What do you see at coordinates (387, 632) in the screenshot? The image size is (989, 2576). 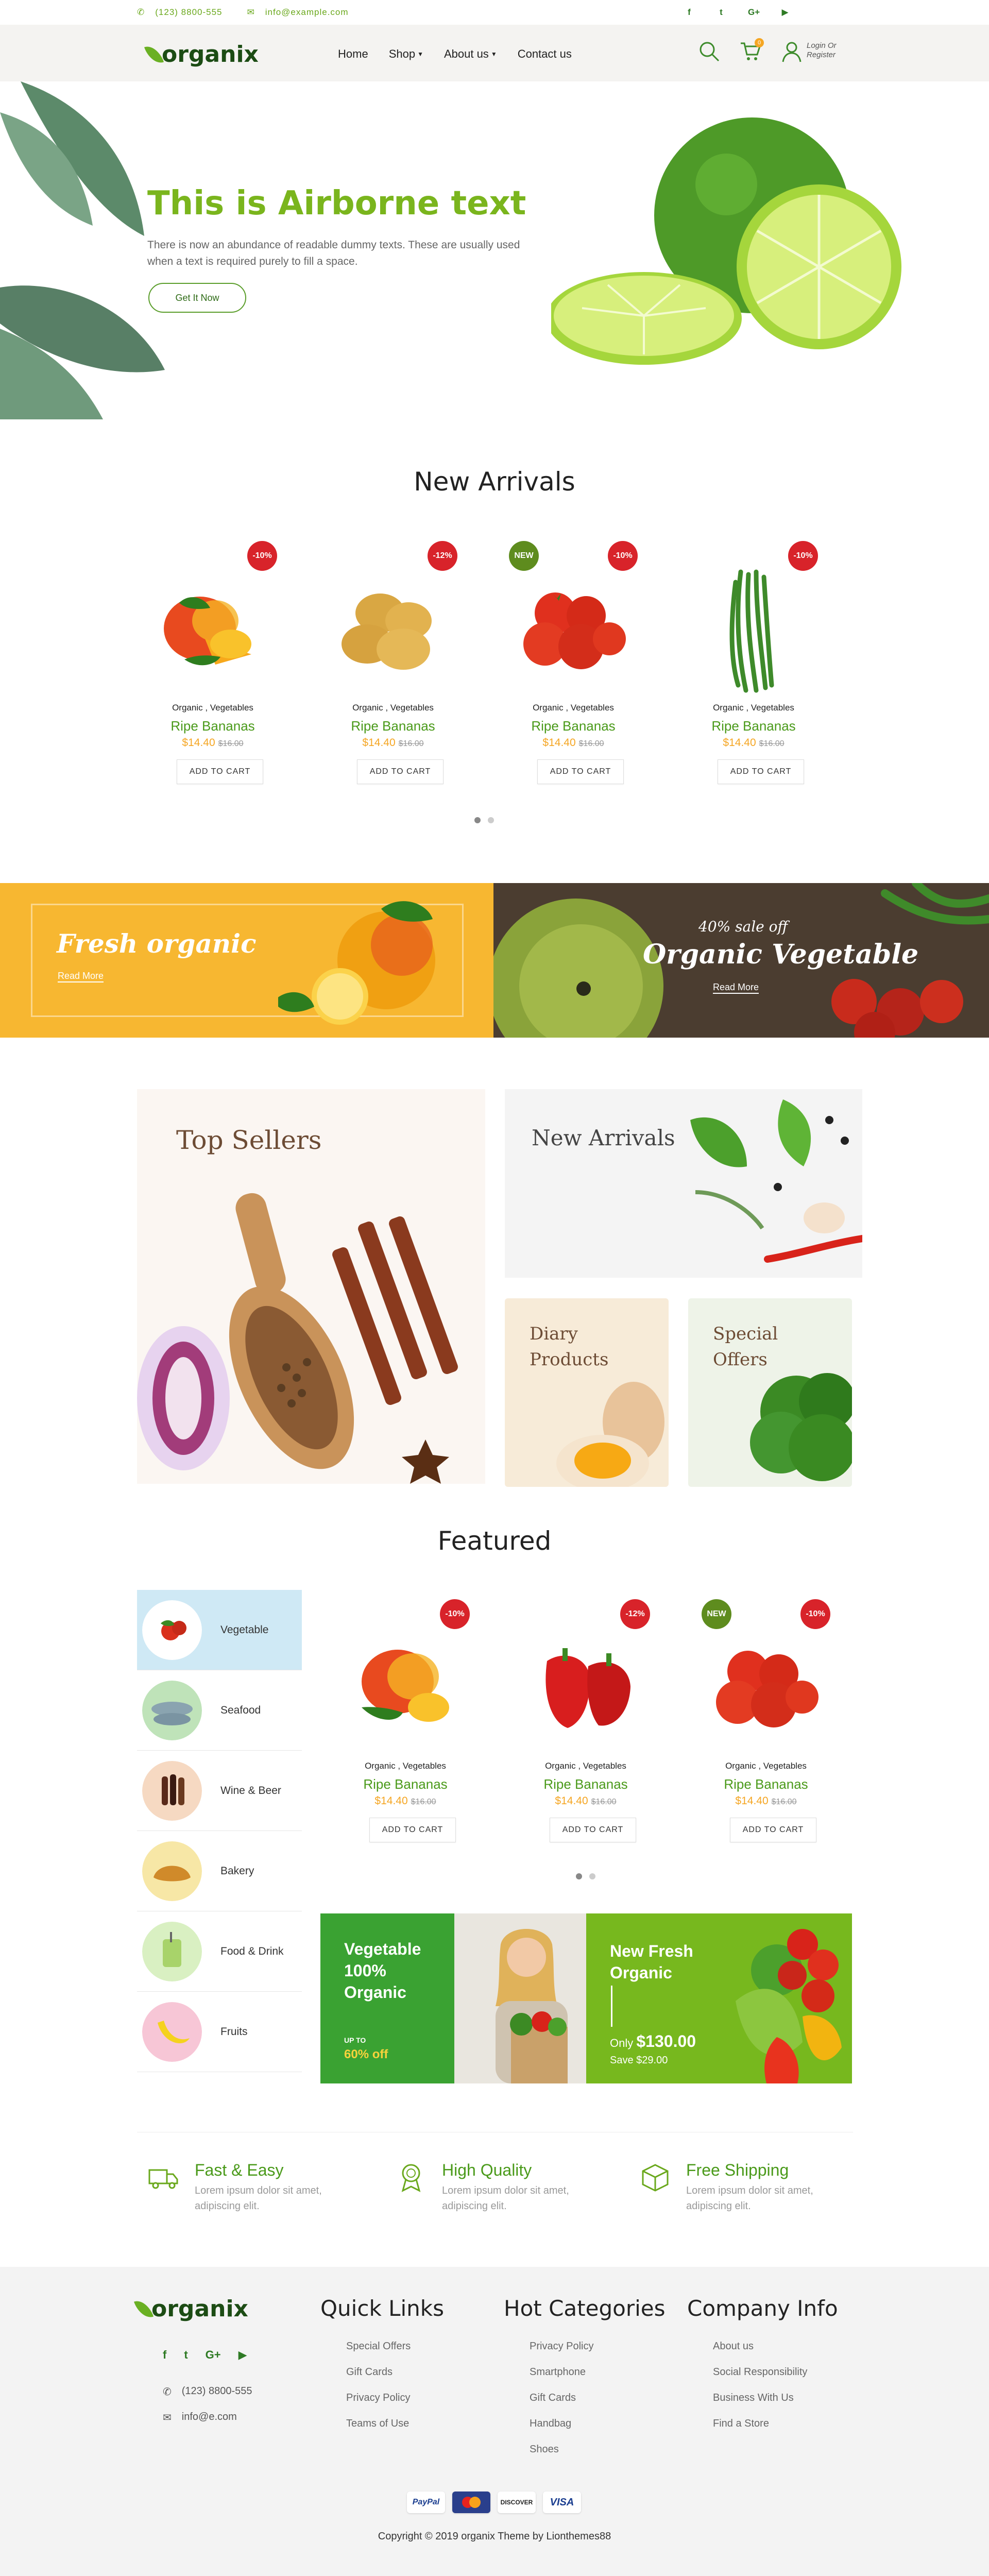 I see `potato-image` at bounding box center [387, 632].